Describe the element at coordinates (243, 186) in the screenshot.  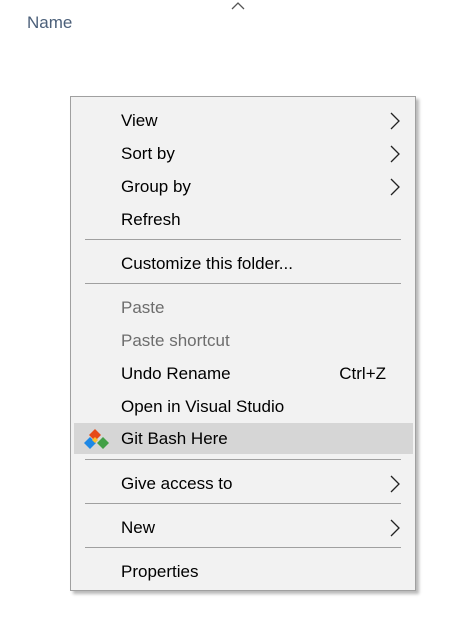
I see `menu-item-group-by: Group by` at that location.